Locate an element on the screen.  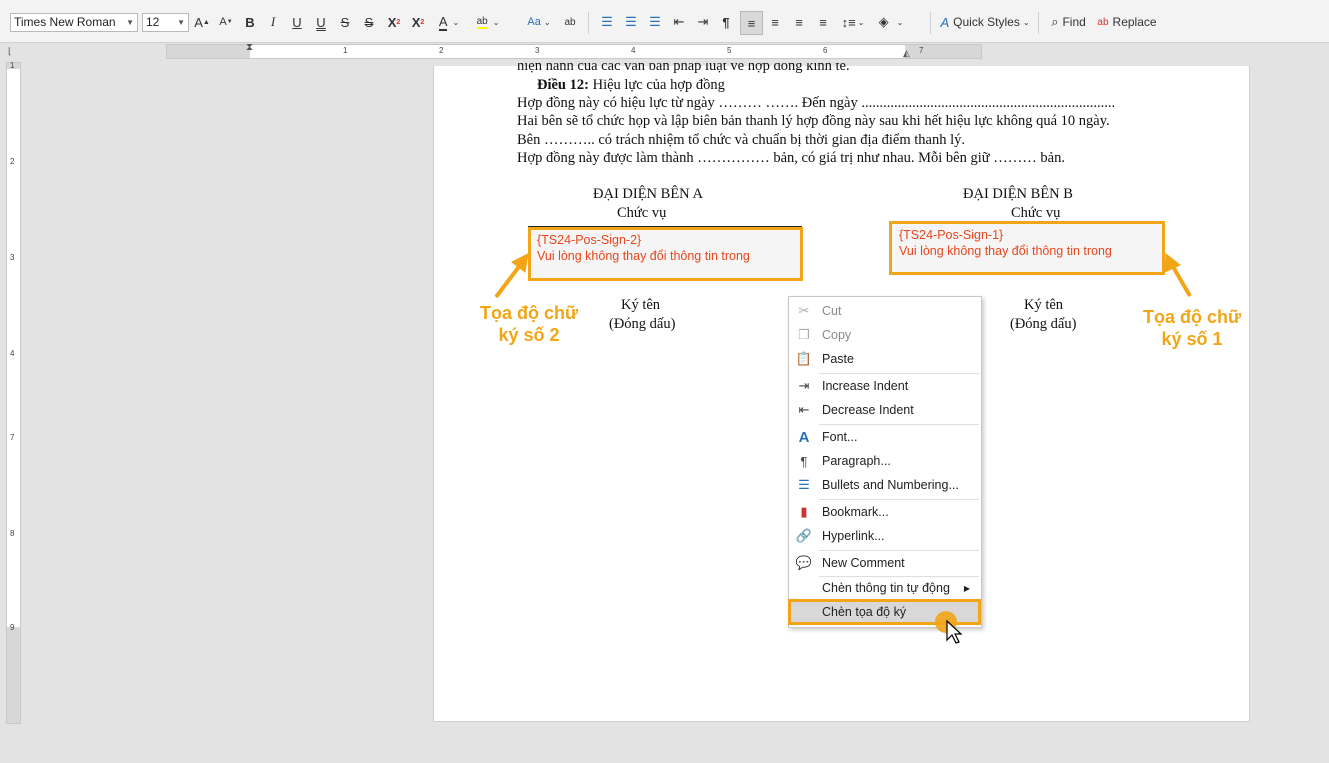
mouse-cursor-icon is located at coordinates (949, 627).